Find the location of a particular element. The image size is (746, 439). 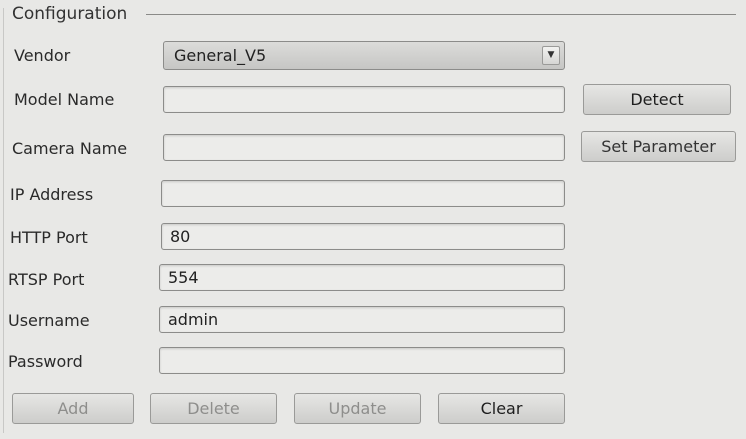

rtsp-port-input is located at coordinates (362, 277).